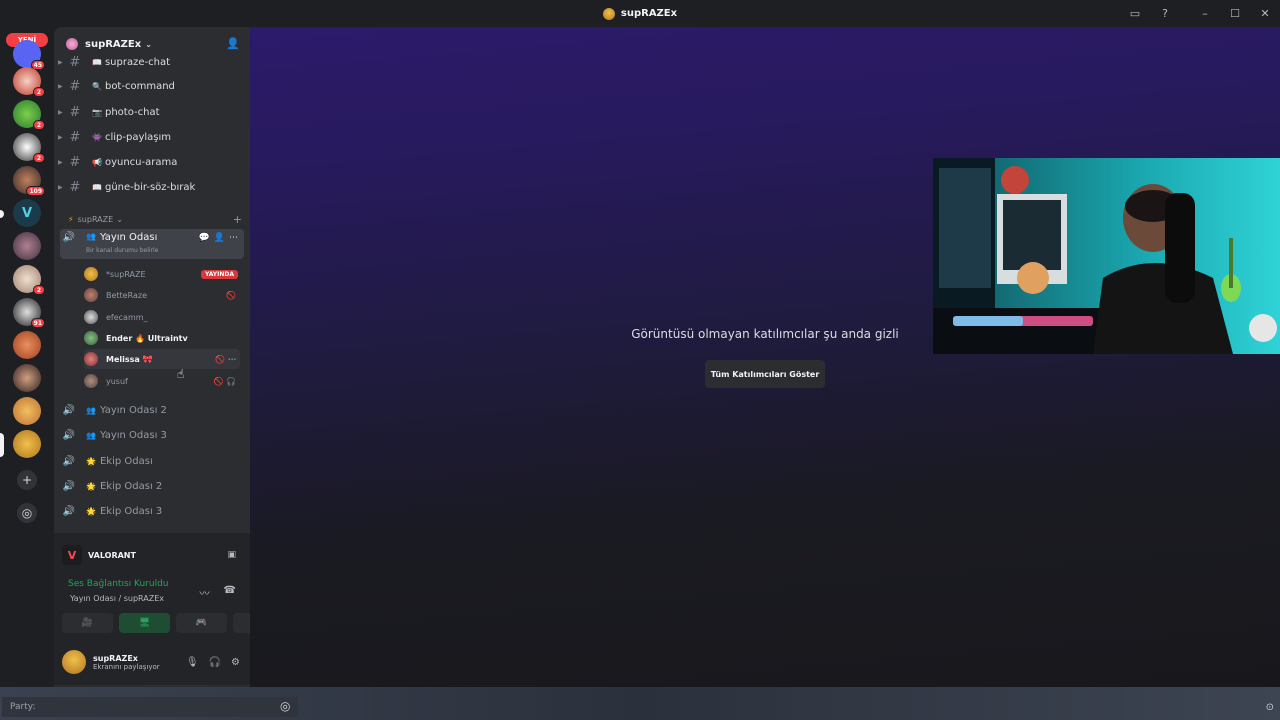 The height and width of the screenshot is (720, 1280). I want to click on window-title: supRAZEx, so click(640, 13).